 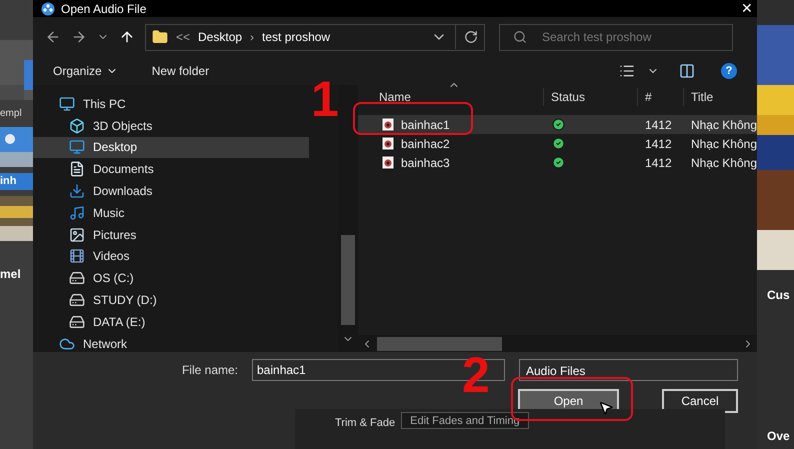 I want to click on file-name: bainhac2, so click(x=425, y=144).